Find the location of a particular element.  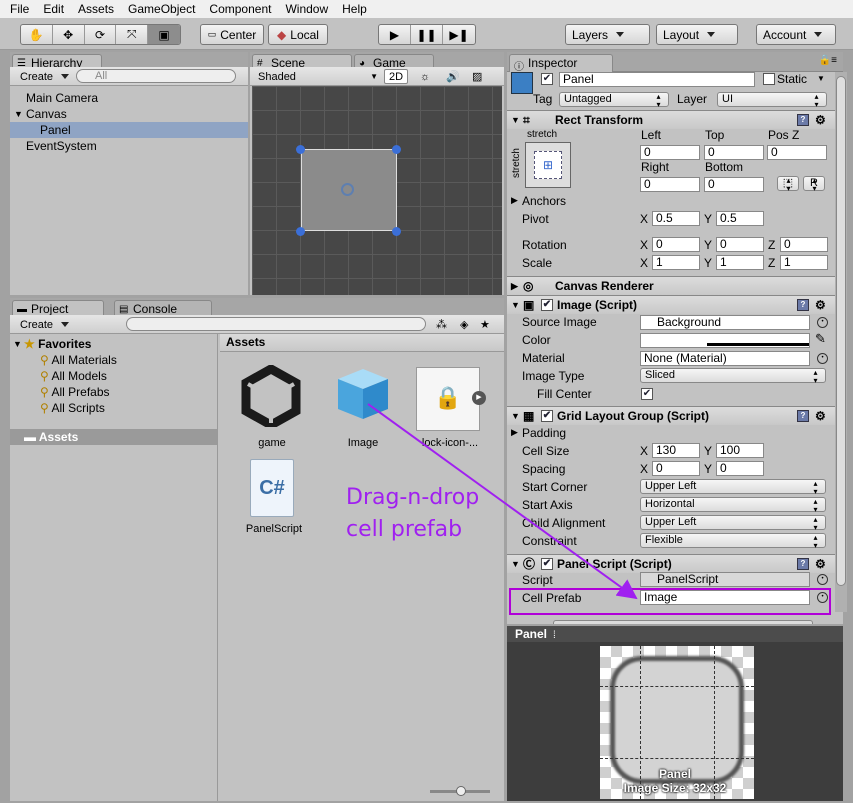

panel-menu-icon: 🔒≡ is located at coordinates (828, 60).